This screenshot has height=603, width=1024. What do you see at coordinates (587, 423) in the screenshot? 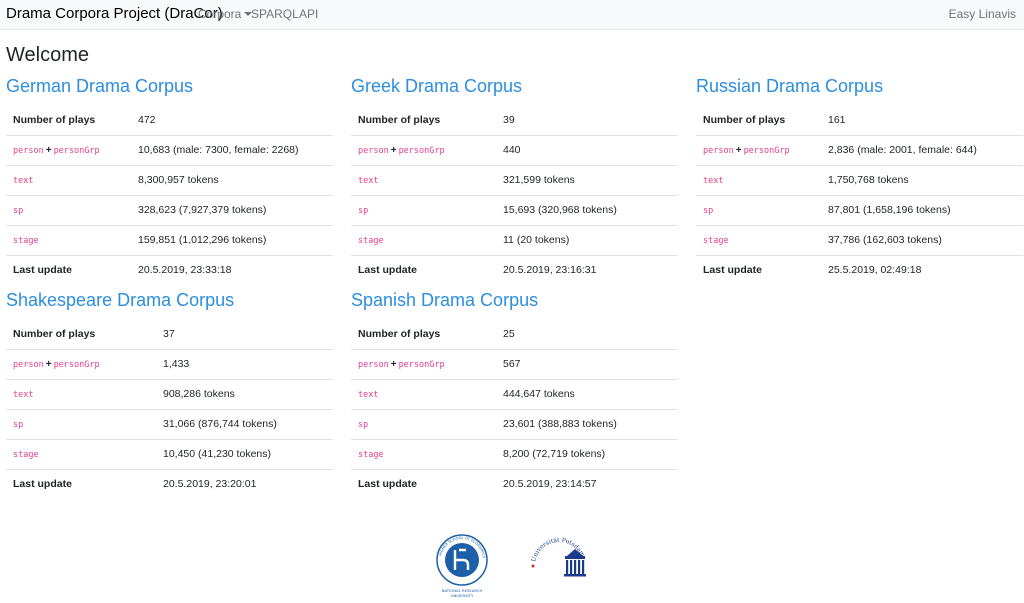
I see `row-value: 23,601 (388,883 tokens)` at bounding box center [587, 423].